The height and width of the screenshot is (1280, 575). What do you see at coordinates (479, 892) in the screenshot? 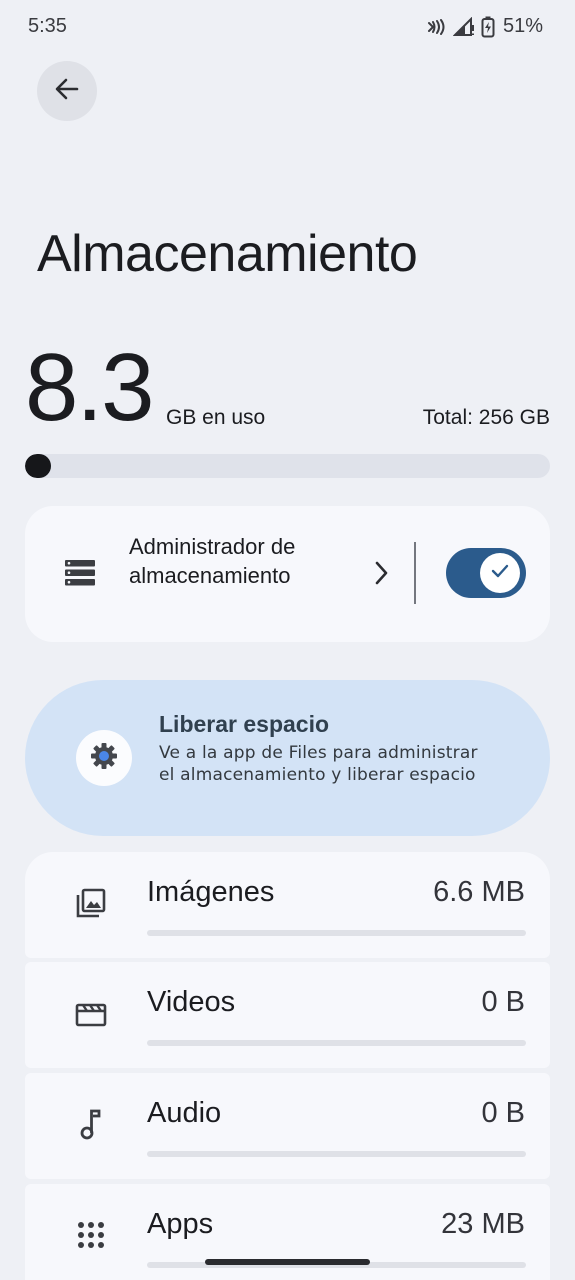
I see `category-size: 6.6 MB` at bounding box center [479, 892].